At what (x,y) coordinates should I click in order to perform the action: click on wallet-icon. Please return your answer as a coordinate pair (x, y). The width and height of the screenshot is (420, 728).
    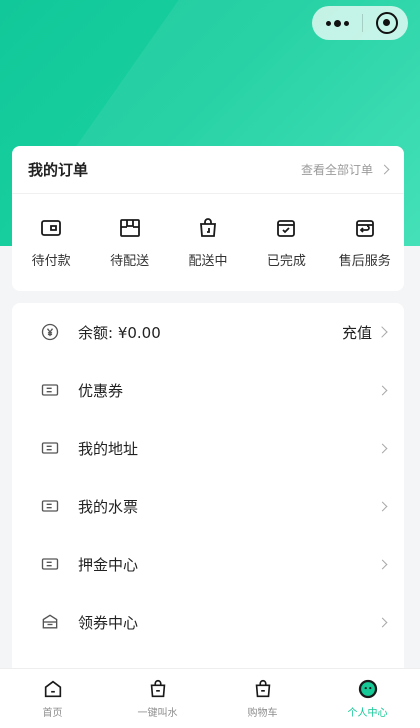
    Looking at the image, I should click on (51, 228).